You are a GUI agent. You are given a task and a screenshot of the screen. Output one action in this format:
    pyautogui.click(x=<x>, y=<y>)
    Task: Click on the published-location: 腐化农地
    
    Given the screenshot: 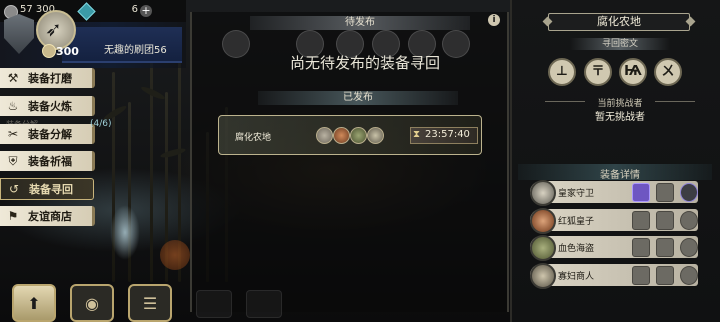 What is the action you would take?
    pyautogui.click(x=253, y=138)
    